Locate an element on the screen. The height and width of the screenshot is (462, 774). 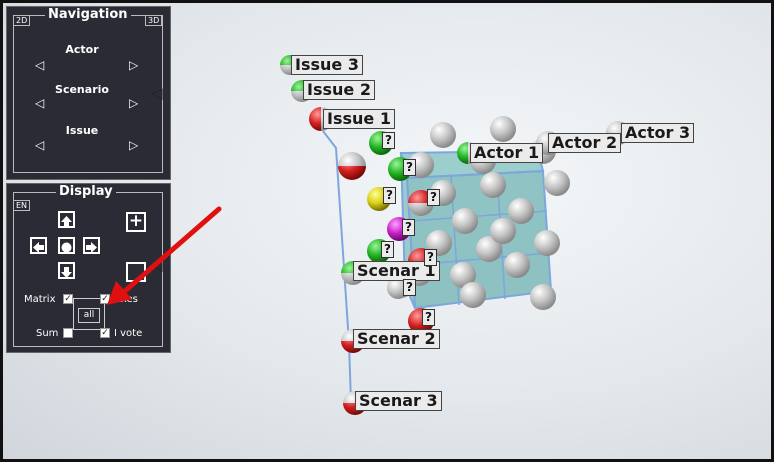
pan-right-button is located at coordinates (91, 245).